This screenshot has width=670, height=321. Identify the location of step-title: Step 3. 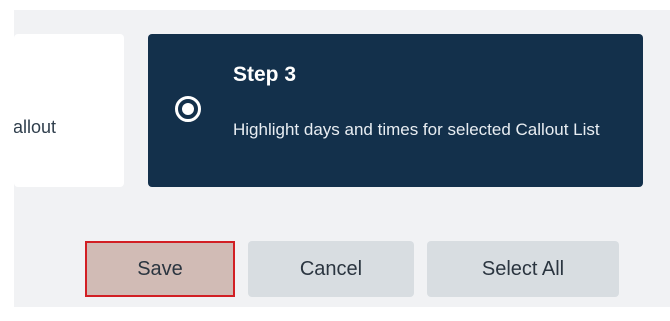
(265, 74).